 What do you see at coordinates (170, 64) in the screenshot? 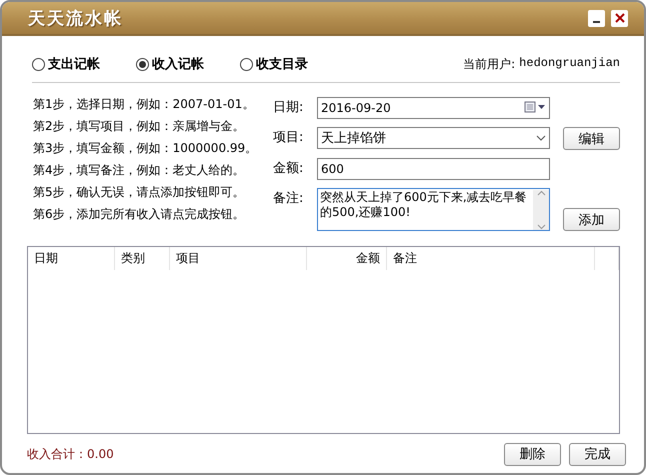
I see `radio-option: 收入记帐` at bounding box center [170, 64].